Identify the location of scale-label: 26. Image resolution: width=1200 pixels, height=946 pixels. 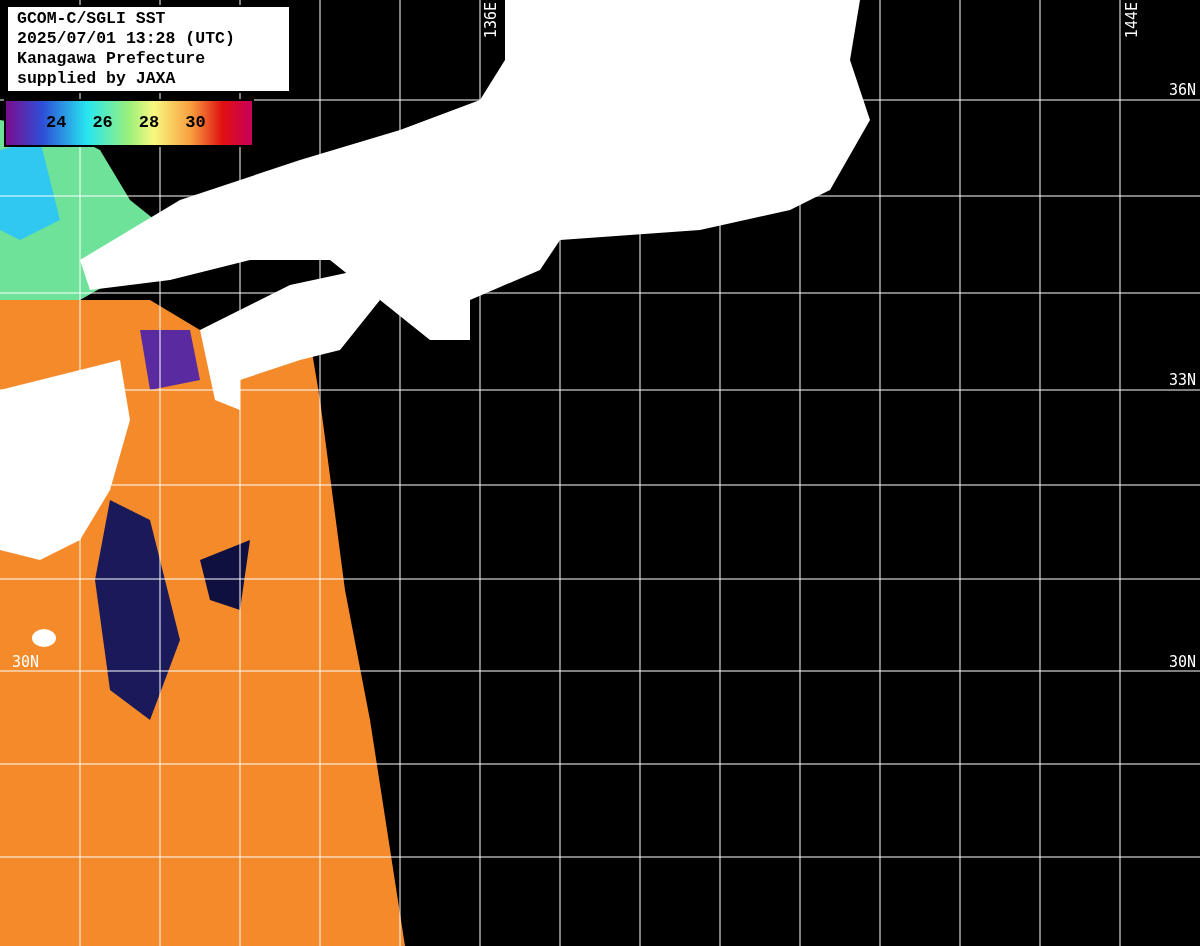
(102, 123).